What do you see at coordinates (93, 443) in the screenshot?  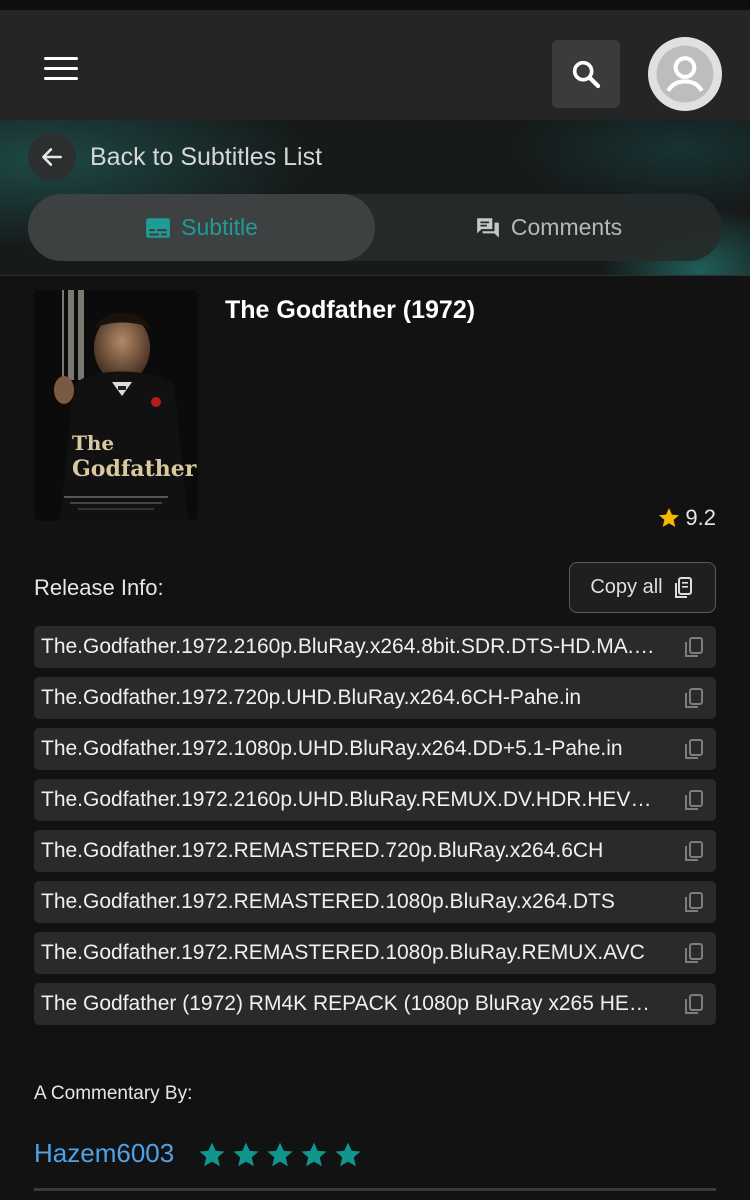 I see `svg-text: The` at bounding box center [93, 443].